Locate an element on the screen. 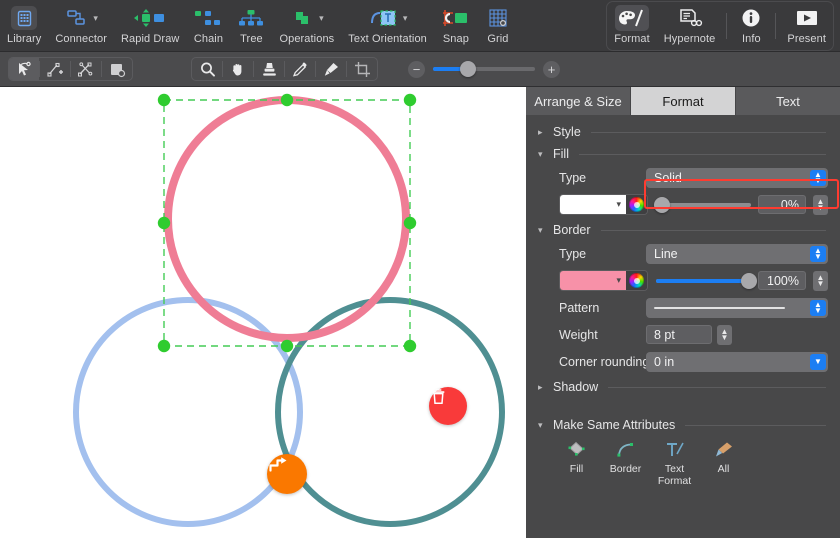  make-same-attributes-buttons: Fill Border Text Format All is located at coordinates (683, 462).